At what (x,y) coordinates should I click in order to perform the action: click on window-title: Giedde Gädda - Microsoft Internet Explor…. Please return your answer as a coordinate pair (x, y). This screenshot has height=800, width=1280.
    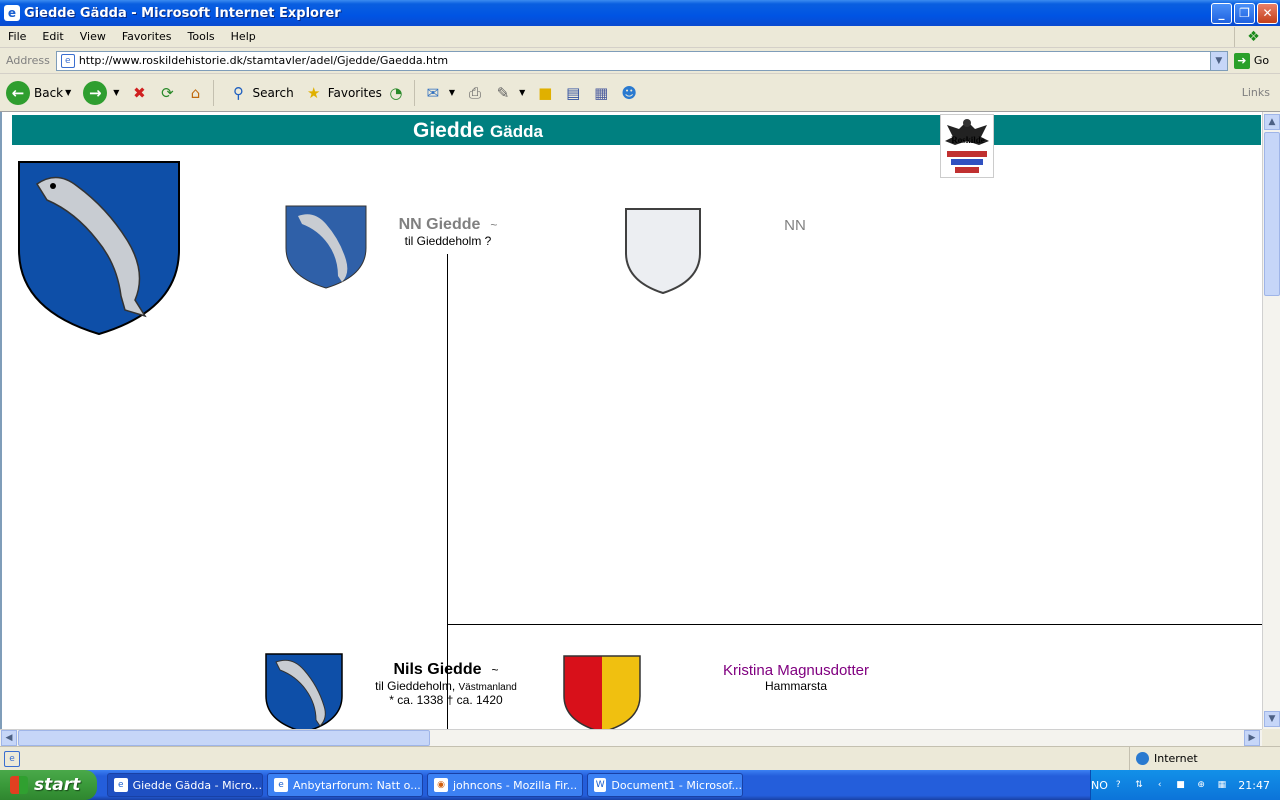
    Looking at the image, I should click on (182, 13).